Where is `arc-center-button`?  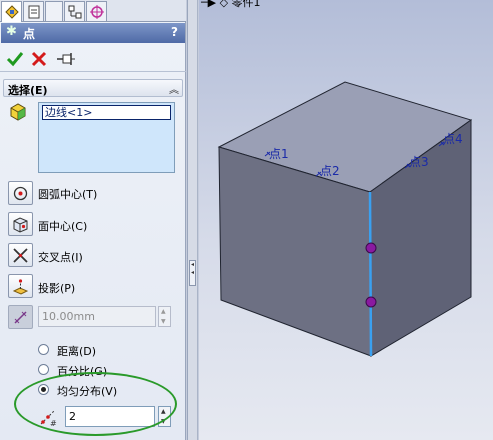
arc-center-button is located at coordinates (20, 193).